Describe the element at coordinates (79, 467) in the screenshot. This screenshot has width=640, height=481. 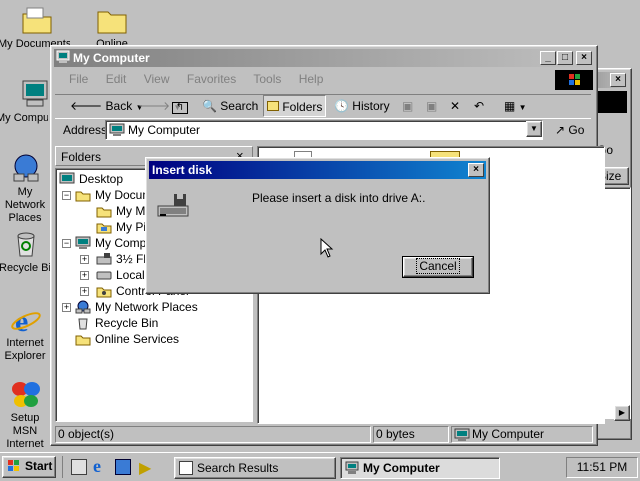
I see `show-desktop-icon` at that location.